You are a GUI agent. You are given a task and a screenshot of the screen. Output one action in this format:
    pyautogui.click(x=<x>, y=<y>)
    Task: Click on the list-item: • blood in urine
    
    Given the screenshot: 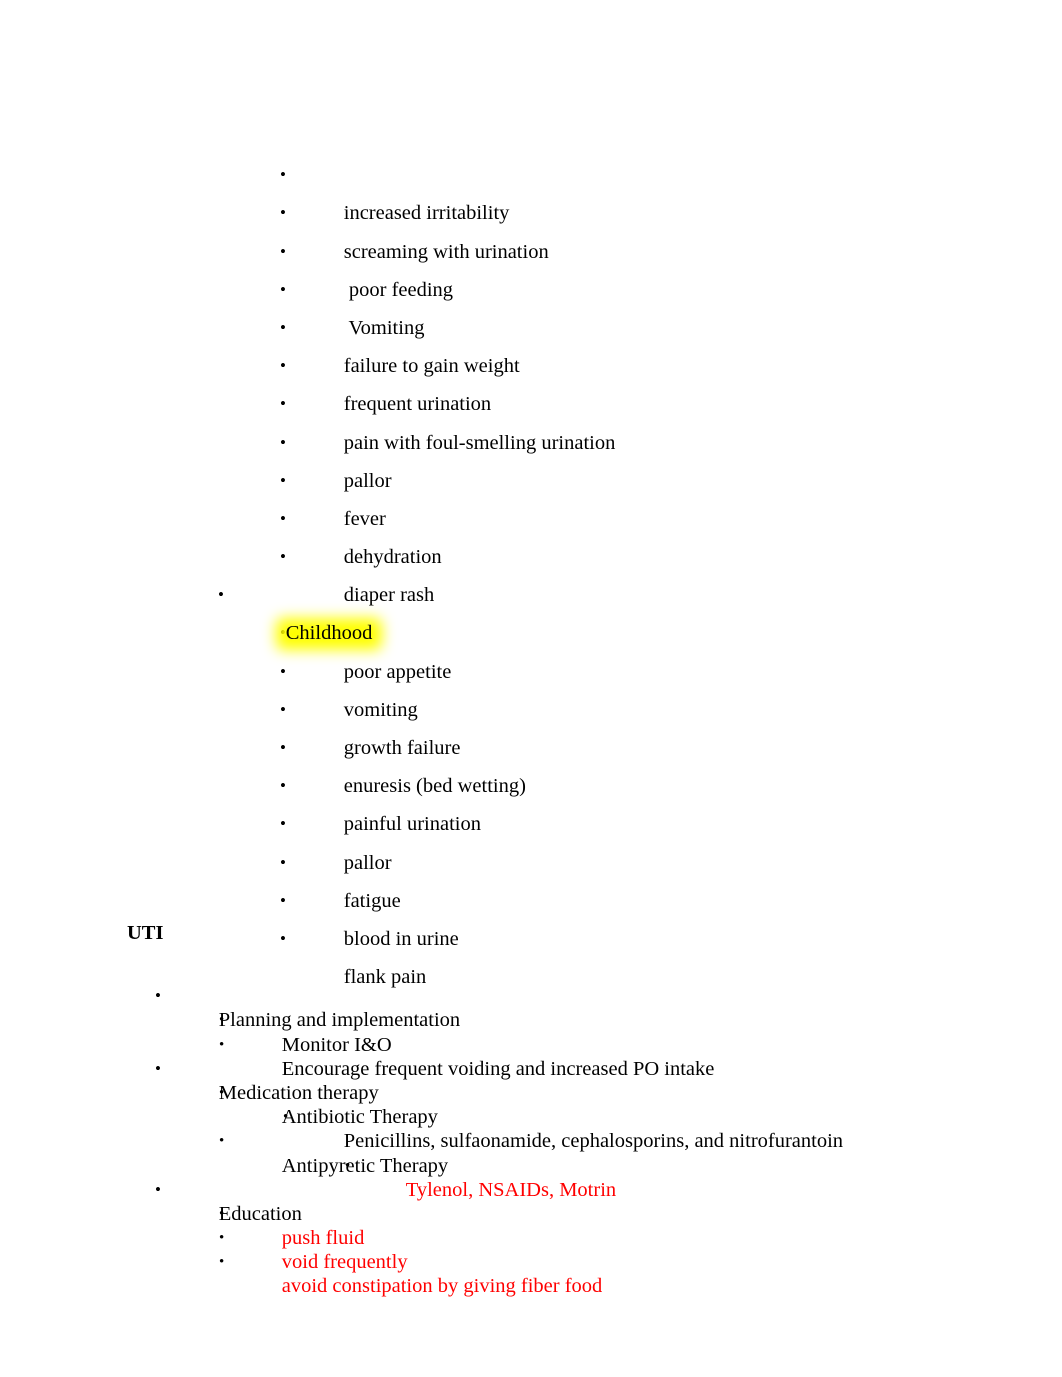 What is the action you would take?
    pyautogui.click(x=531, y=897)
    